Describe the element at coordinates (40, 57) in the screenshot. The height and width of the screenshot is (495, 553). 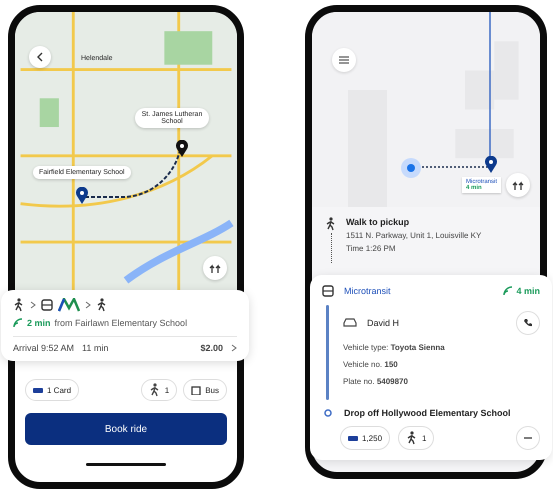
I see `back-icon` at that location.